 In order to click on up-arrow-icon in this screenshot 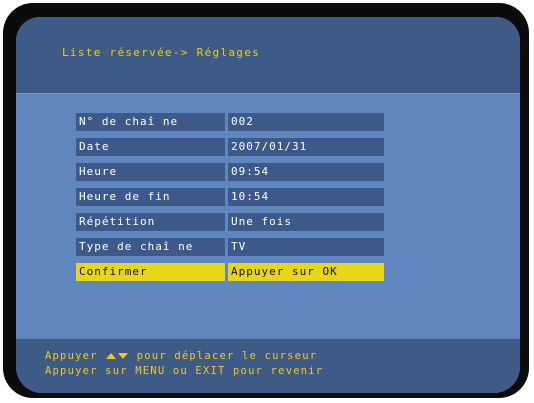, I will do `click(111, 356)`.